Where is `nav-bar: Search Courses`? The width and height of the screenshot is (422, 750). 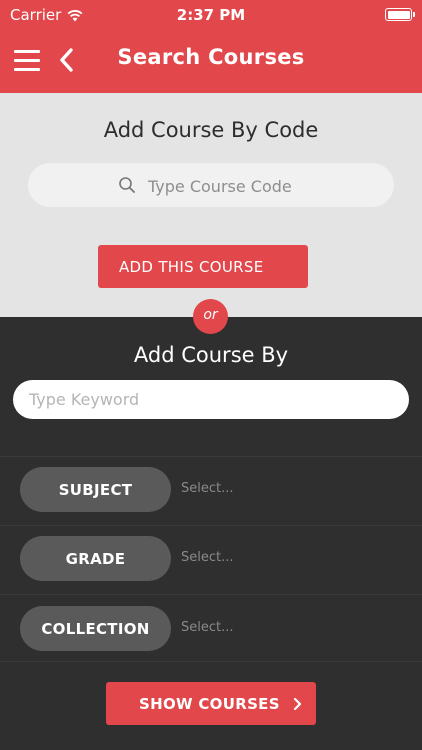
nav-bar: Search Courses is located at coordinates (211, 61).